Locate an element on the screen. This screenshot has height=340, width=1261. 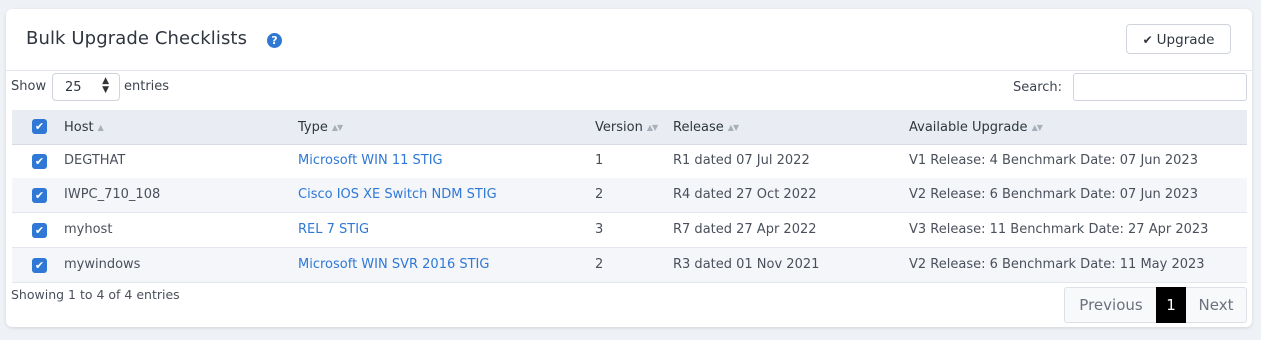
version-cell: 1 is located at coordinates (599, 160).